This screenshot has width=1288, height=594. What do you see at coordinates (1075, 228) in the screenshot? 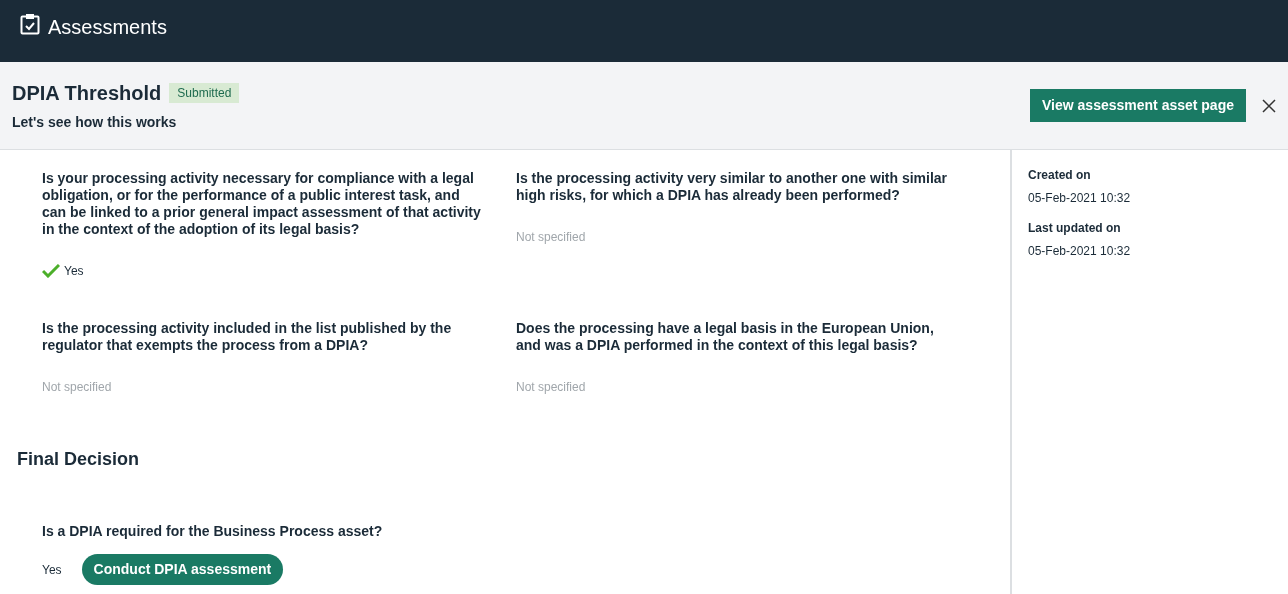
I see `detail-label: Last updated on` at bounding box center [1075, 228].